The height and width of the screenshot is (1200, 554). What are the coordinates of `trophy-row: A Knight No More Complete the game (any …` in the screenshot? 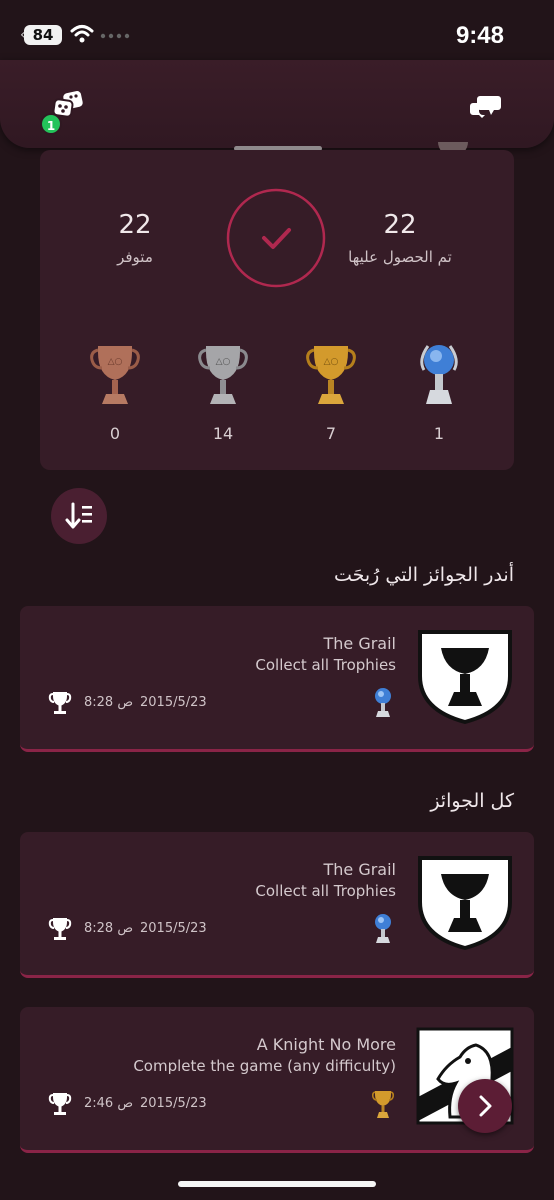 It's located at (277, 1080).